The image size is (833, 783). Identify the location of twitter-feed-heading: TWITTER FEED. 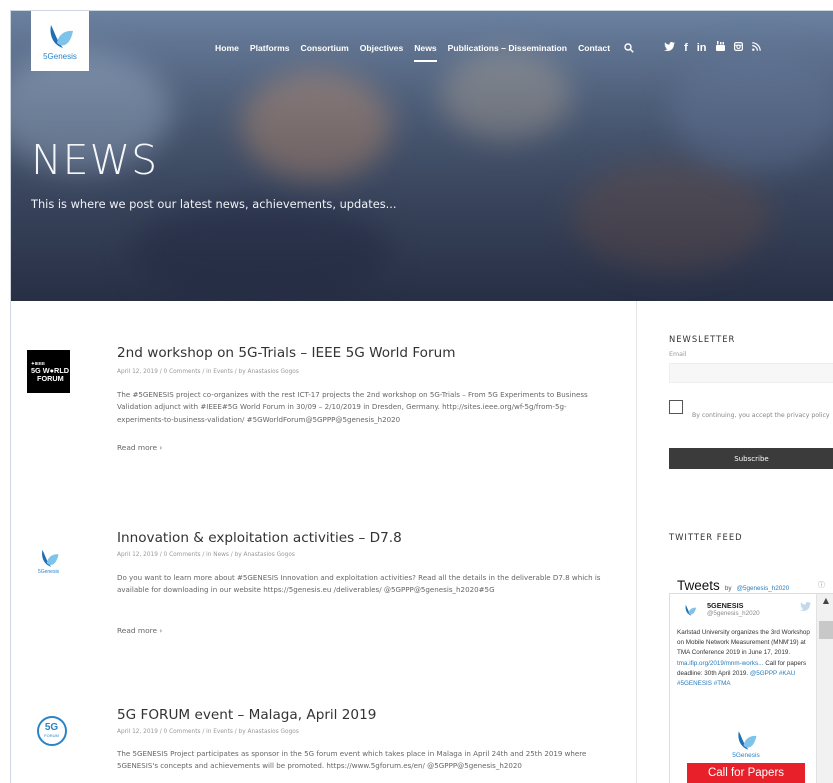
(706, 537).